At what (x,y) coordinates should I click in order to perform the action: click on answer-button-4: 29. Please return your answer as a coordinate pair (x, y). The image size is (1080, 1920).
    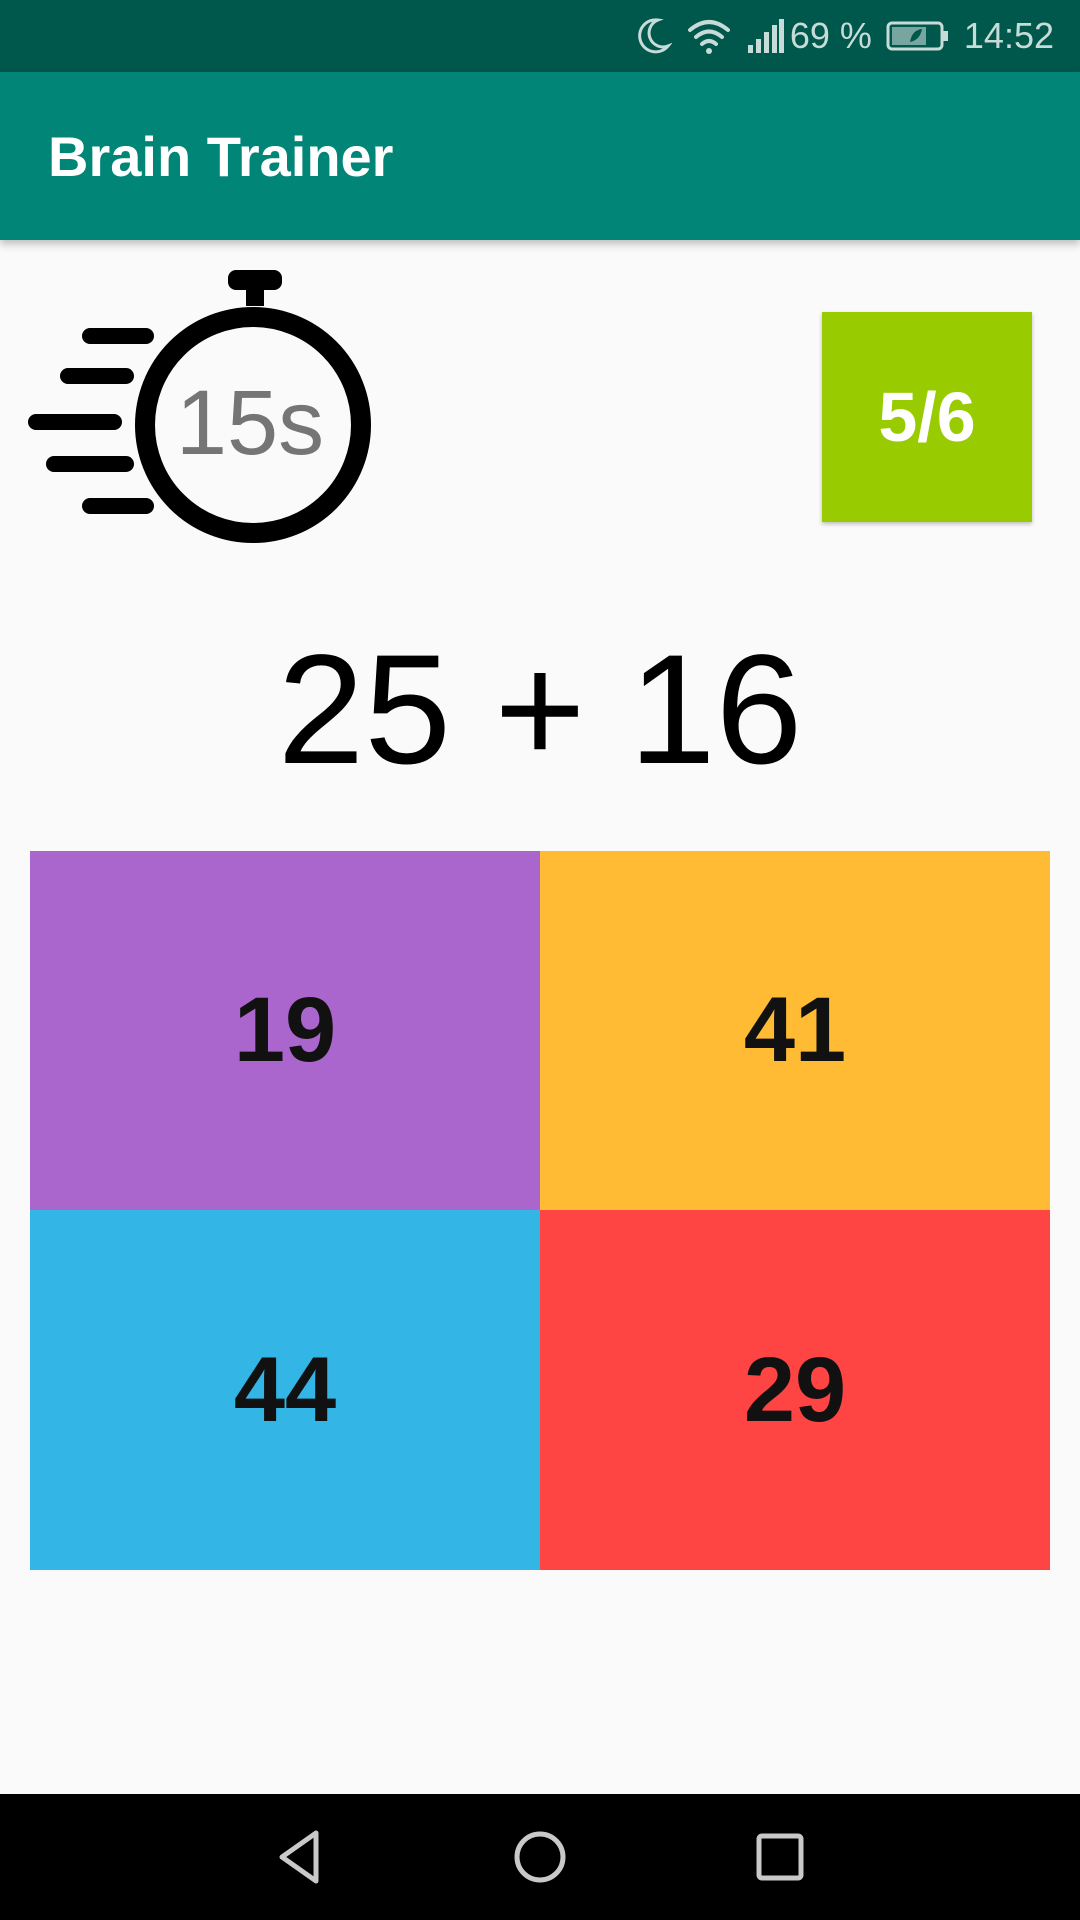
    Looking at the image, I should click on (795, 1390).